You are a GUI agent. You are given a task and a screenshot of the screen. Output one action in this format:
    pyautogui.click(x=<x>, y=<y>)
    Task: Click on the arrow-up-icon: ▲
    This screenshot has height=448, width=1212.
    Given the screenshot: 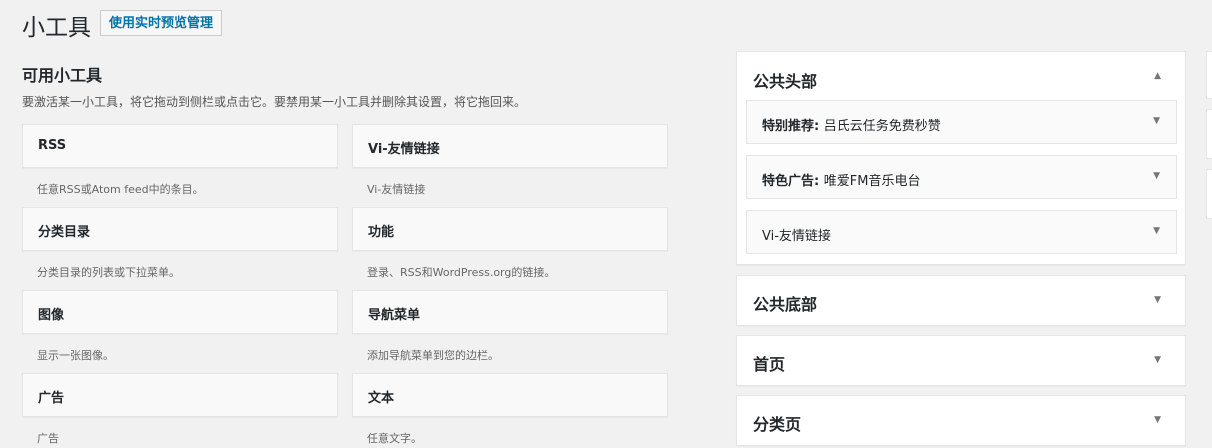 What is the action you would take?
    pyautogui.click(x=1157, y=76)
    